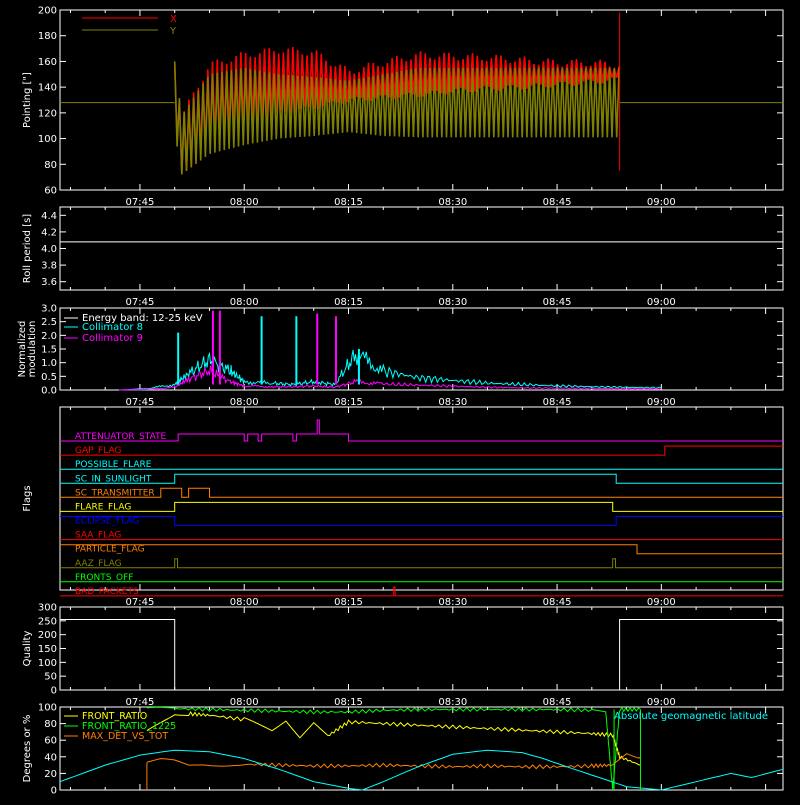  What do you see at coordinates (421, 506) in the screenshot?
I see `flag-line-flare-flag` at bounding box center [421, 506].